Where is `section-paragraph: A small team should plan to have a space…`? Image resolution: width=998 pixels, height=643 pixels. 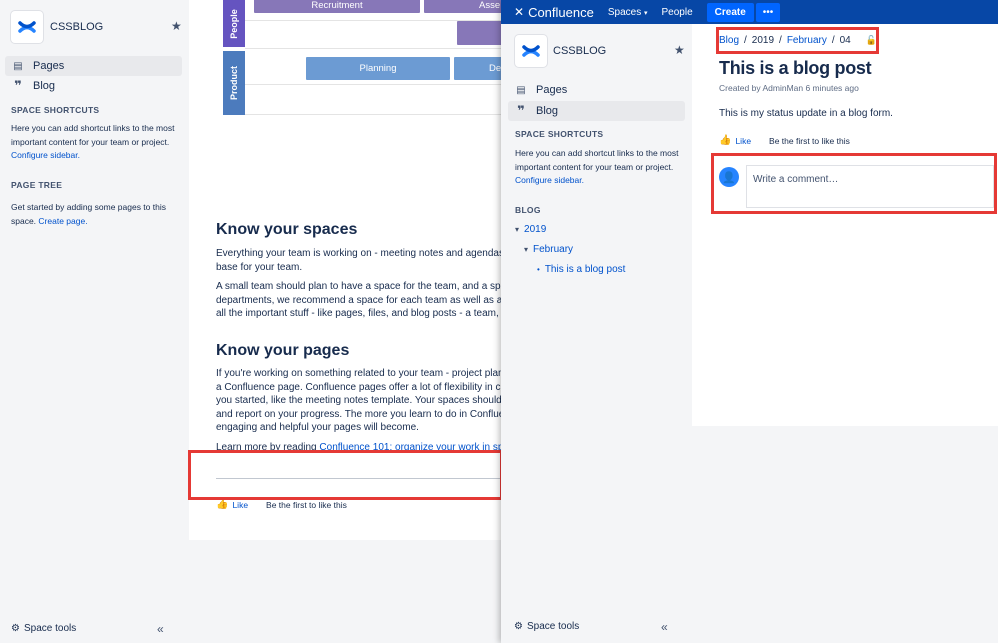
section-paragraph: A small team should plan to have a space… is located at coordinates (358, 300).